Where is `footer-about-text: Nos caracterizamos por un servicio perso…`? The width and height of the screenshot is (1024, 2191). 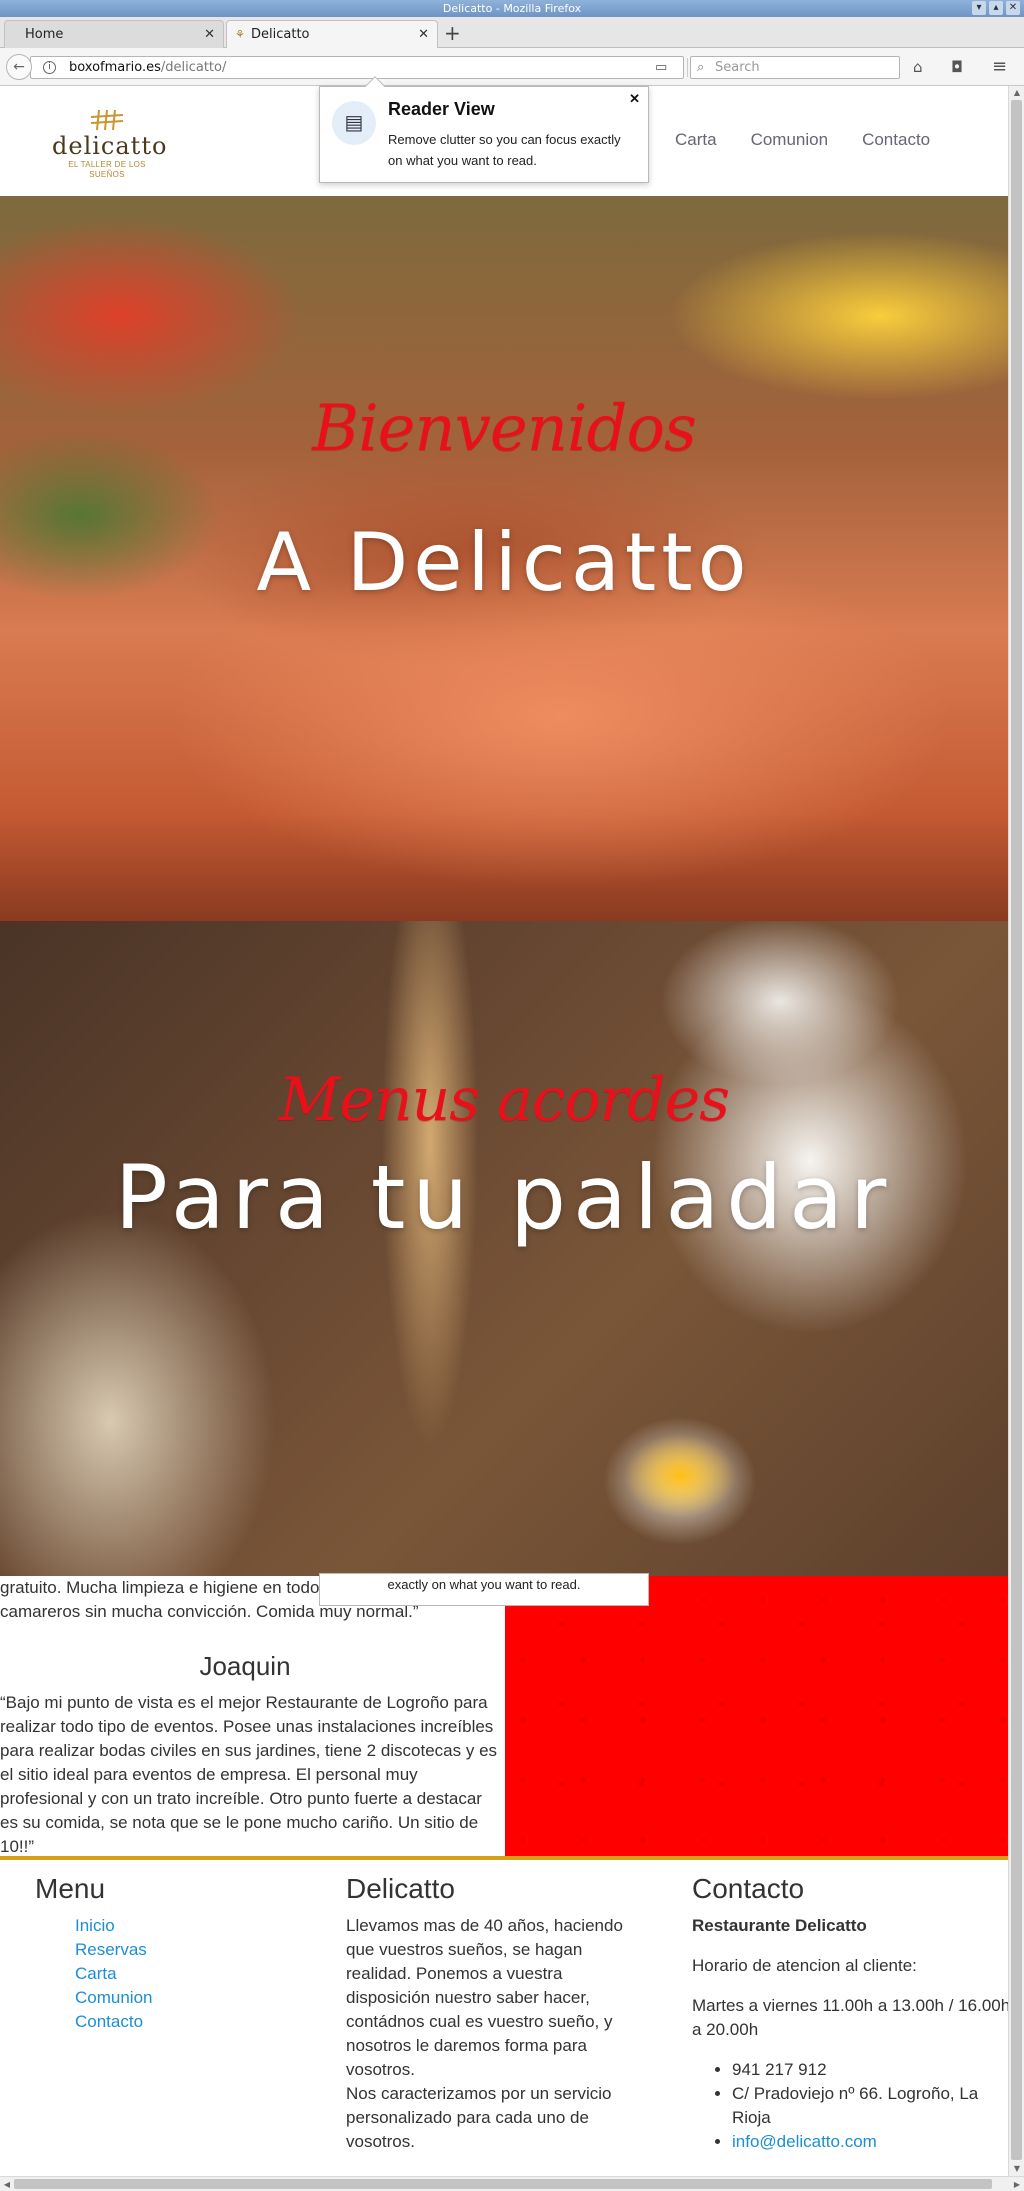 footer-about-text: Nos caracterizamos por un servicio perso… is located at coordinates (479, 2117).